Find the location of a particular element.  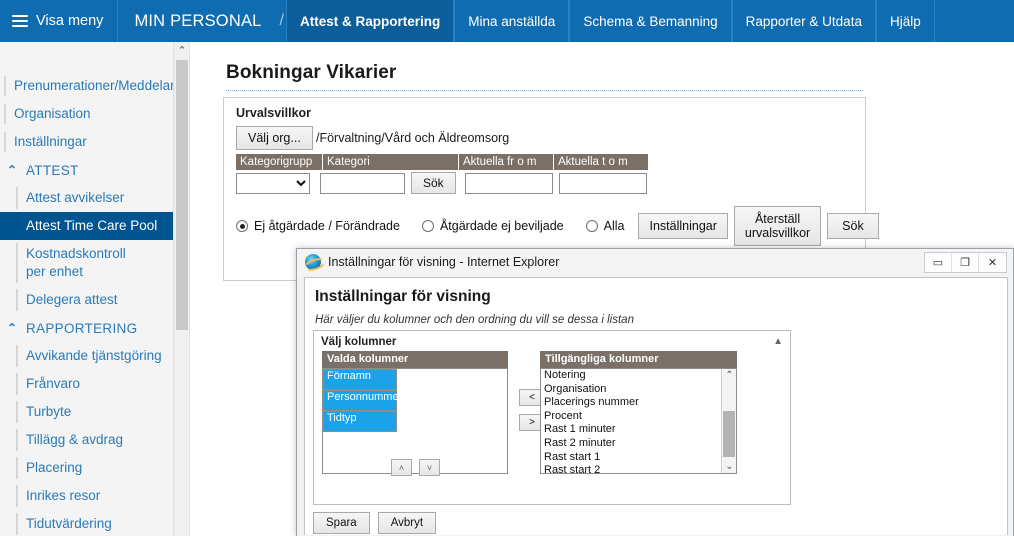

restore-icon: ❐ is located at coordinates (965, 262).